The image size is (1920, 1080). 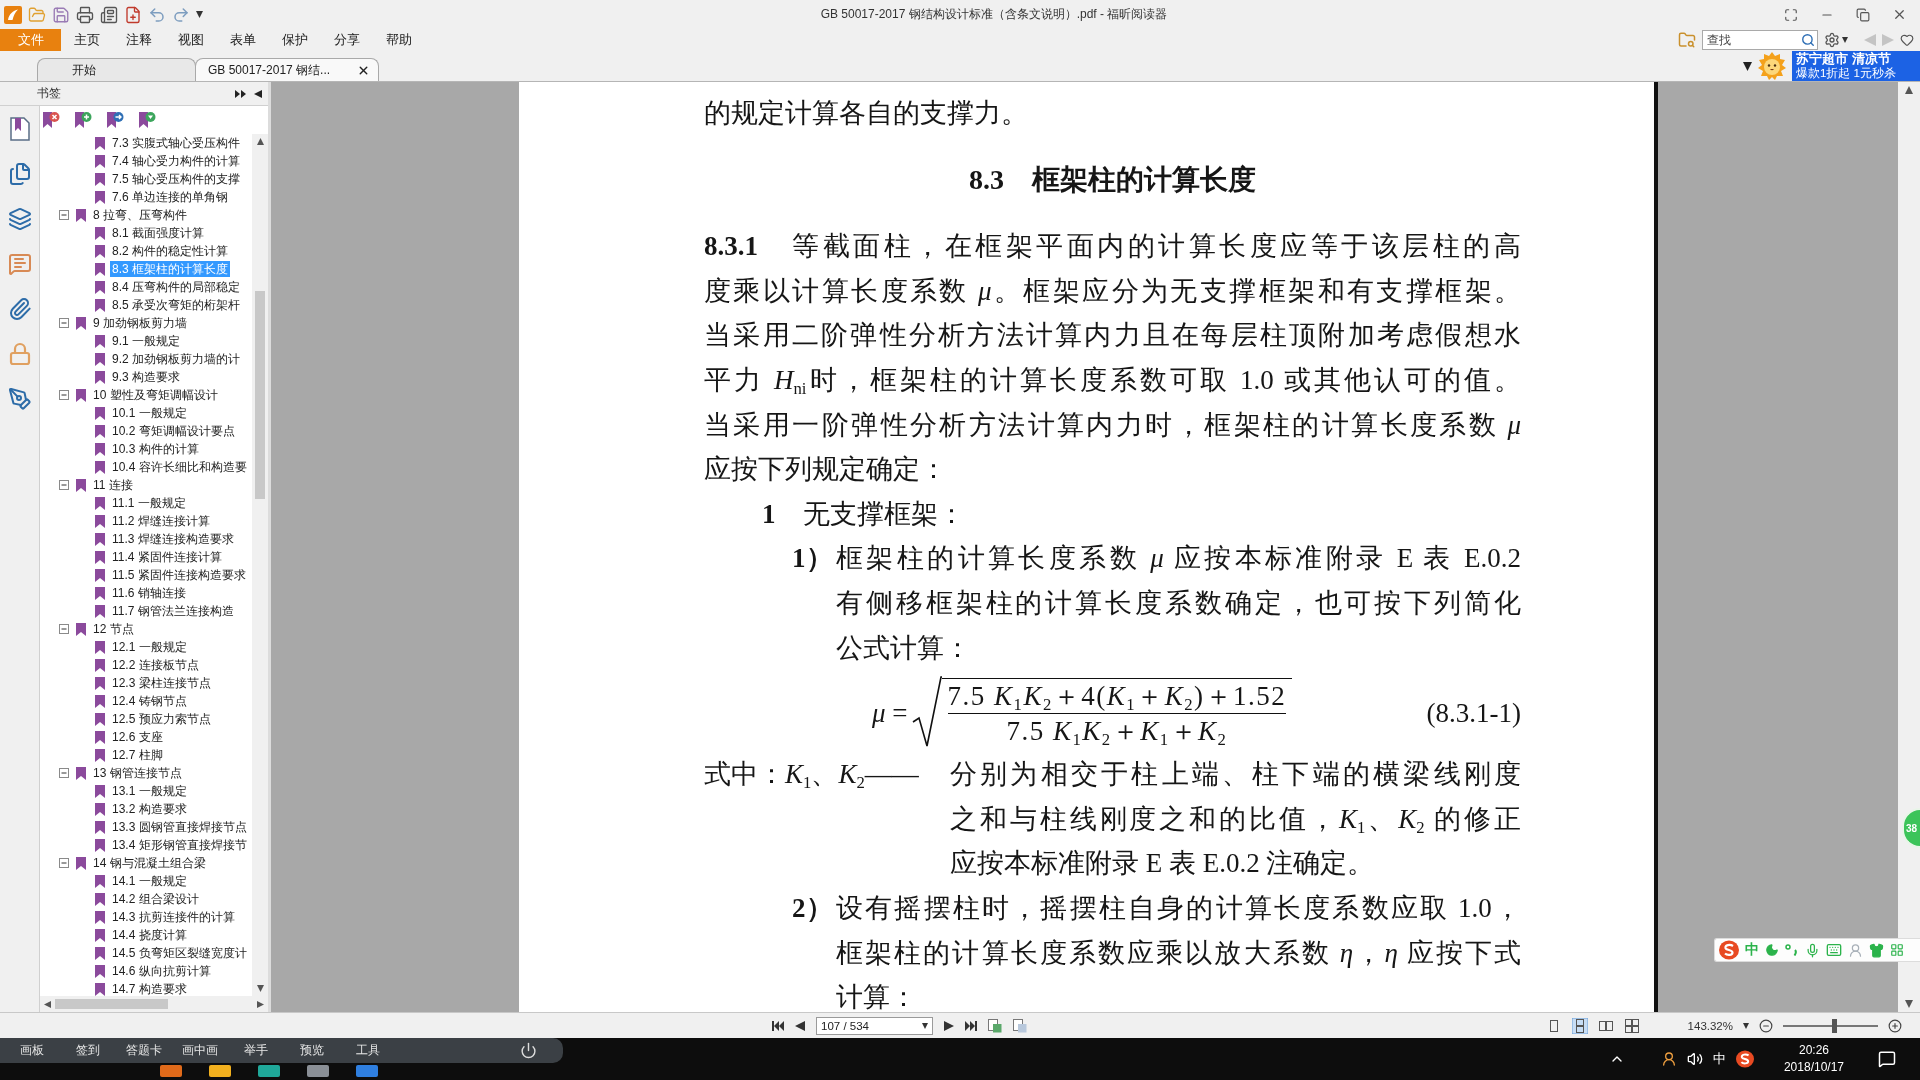 I want to click on bookmark-item: 13.3 圆钢管直接焊接节点, so click(x=179, y=827).